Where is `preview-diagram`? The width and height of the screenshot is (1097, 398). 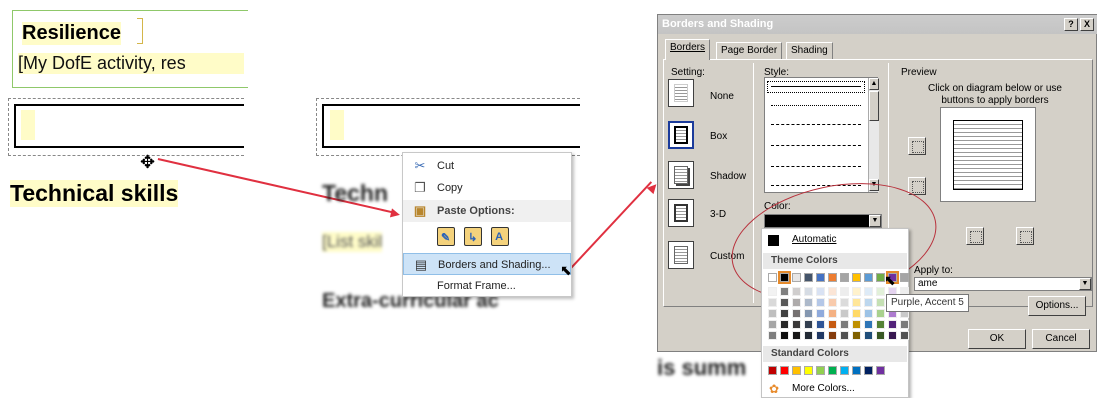
preview-diagram is located at coordinates (988, 154).